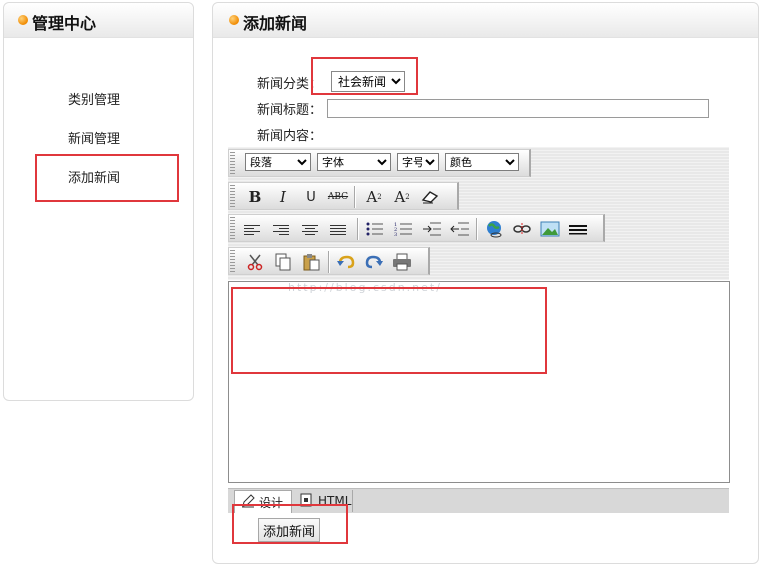  I want to click on tab-design-label: 设计, so click(271, 502).